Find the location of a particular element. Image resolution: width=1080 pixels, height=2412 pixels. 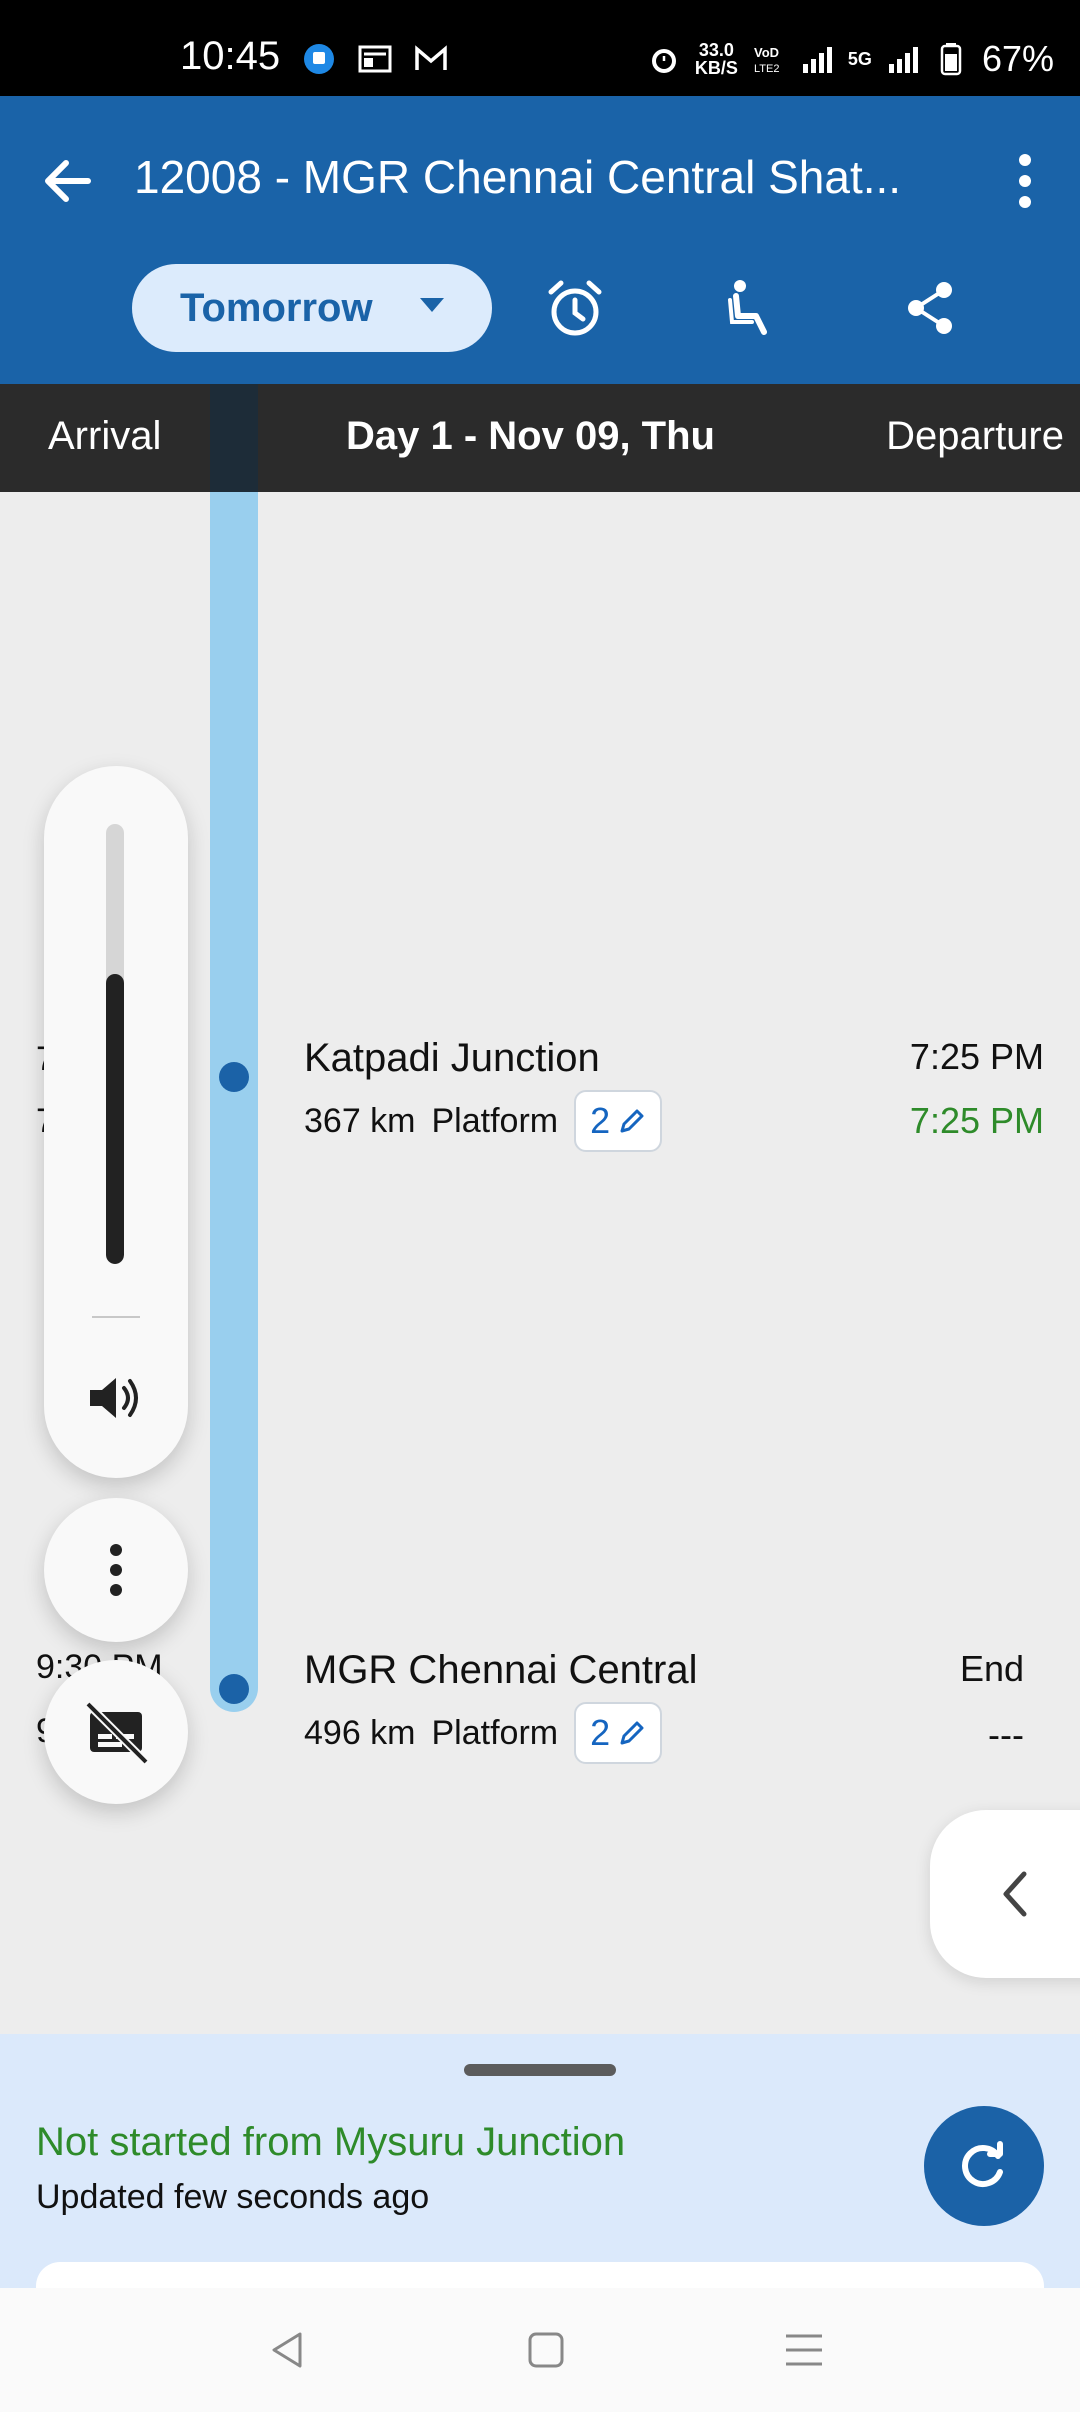

gmail-icon is located at coordinates (431, 57).